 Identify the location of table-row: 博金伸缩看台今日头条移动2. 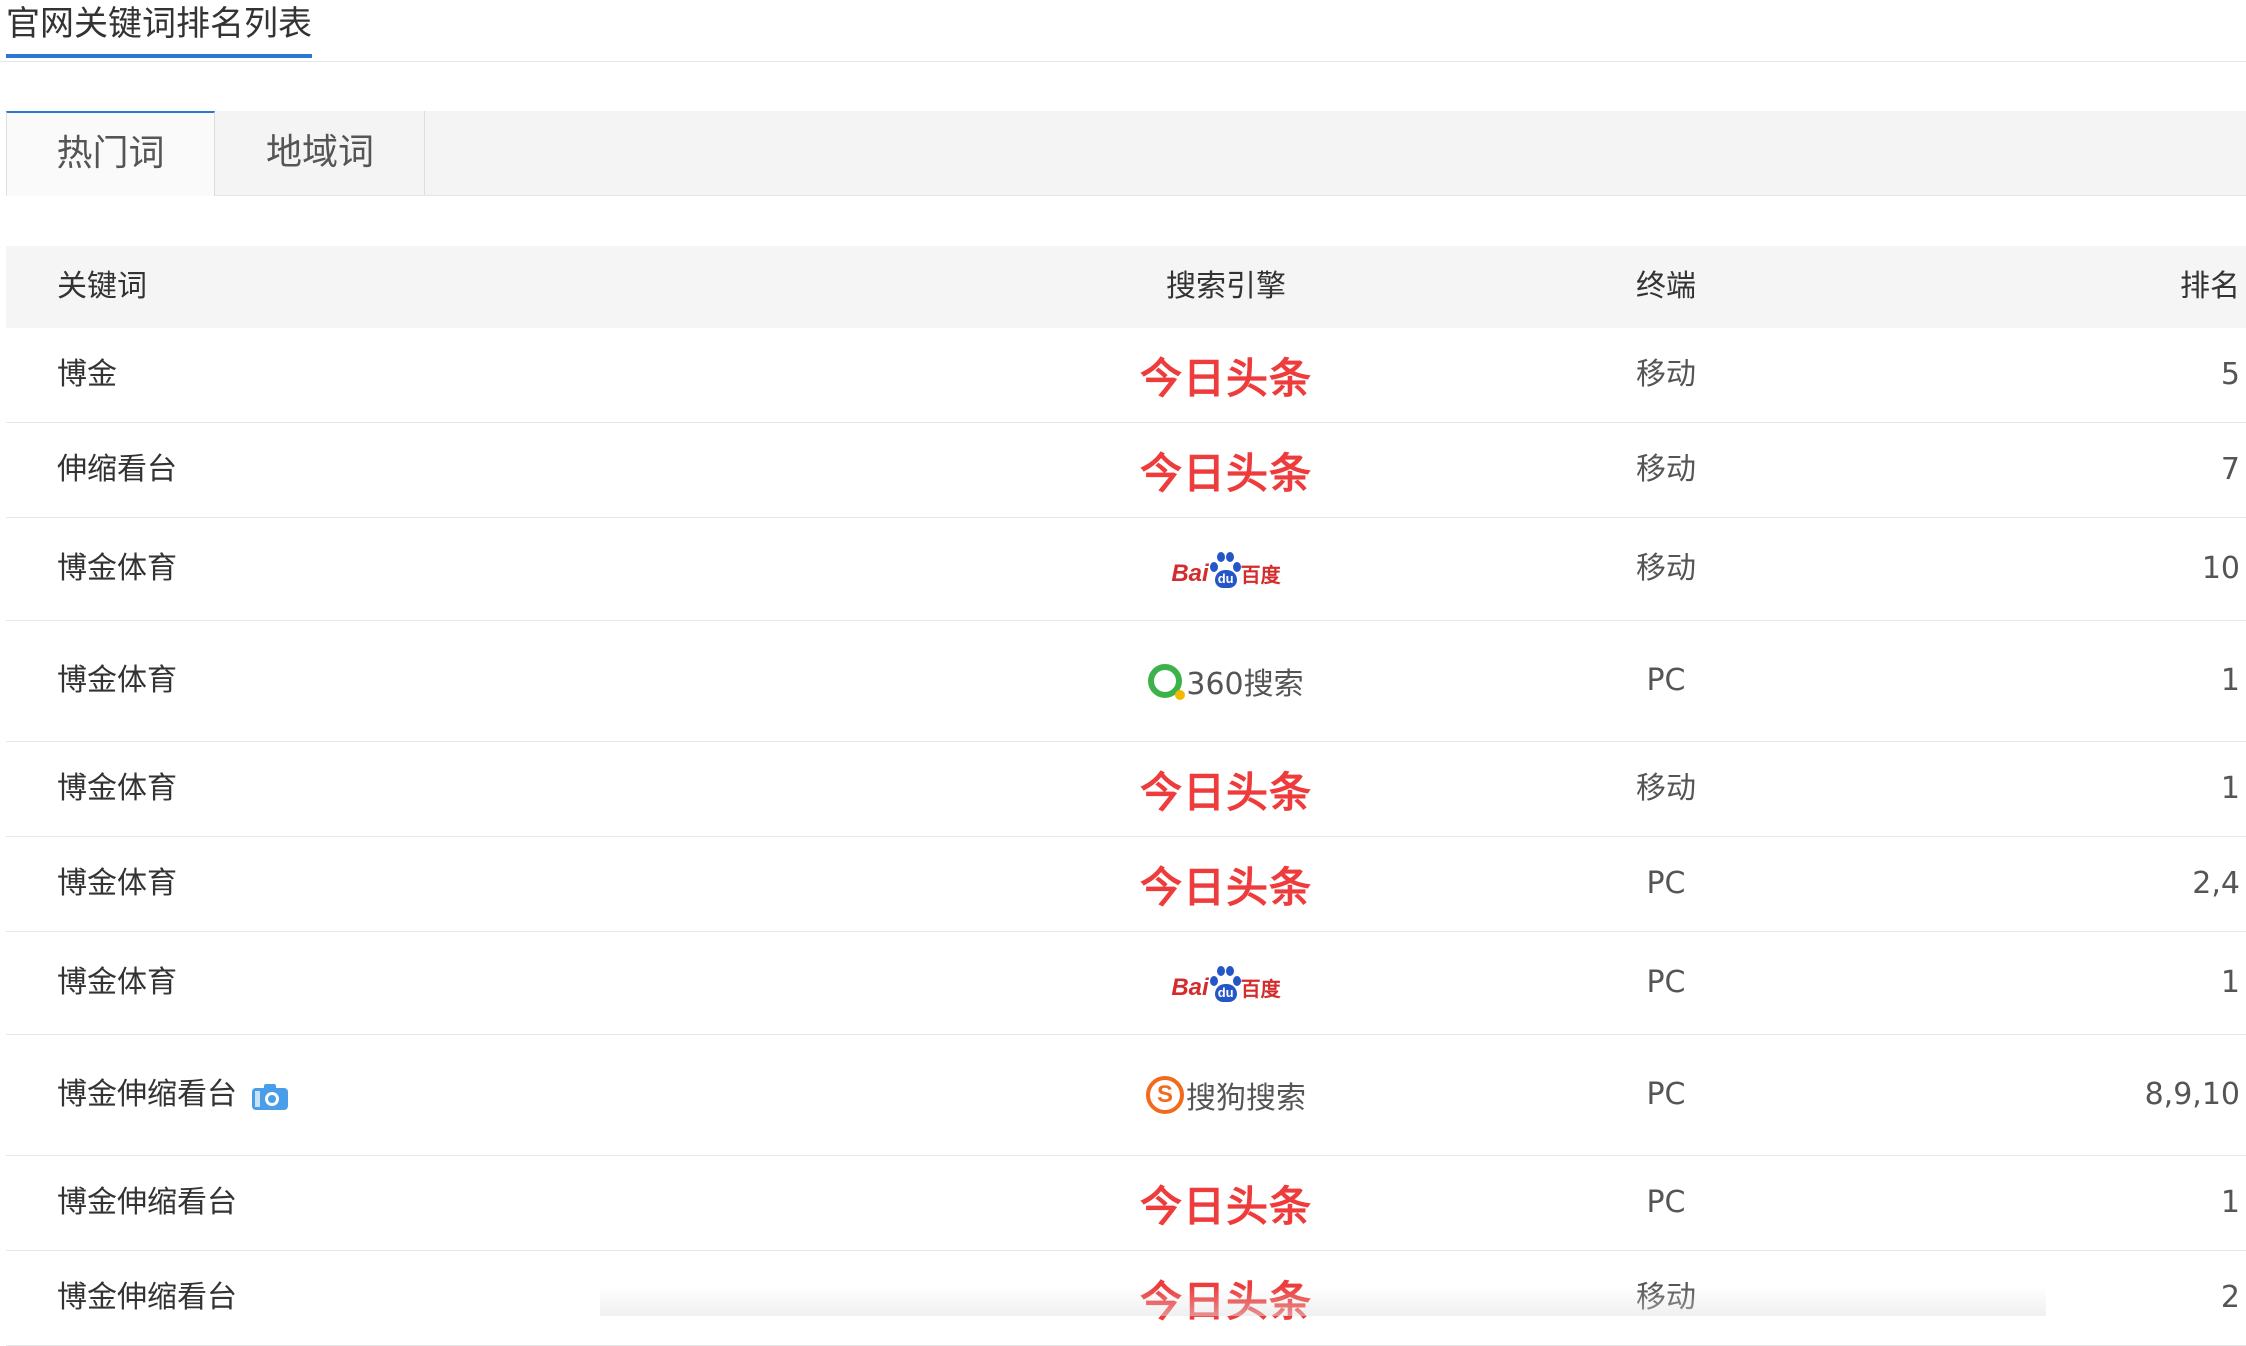
(1126, 1298).